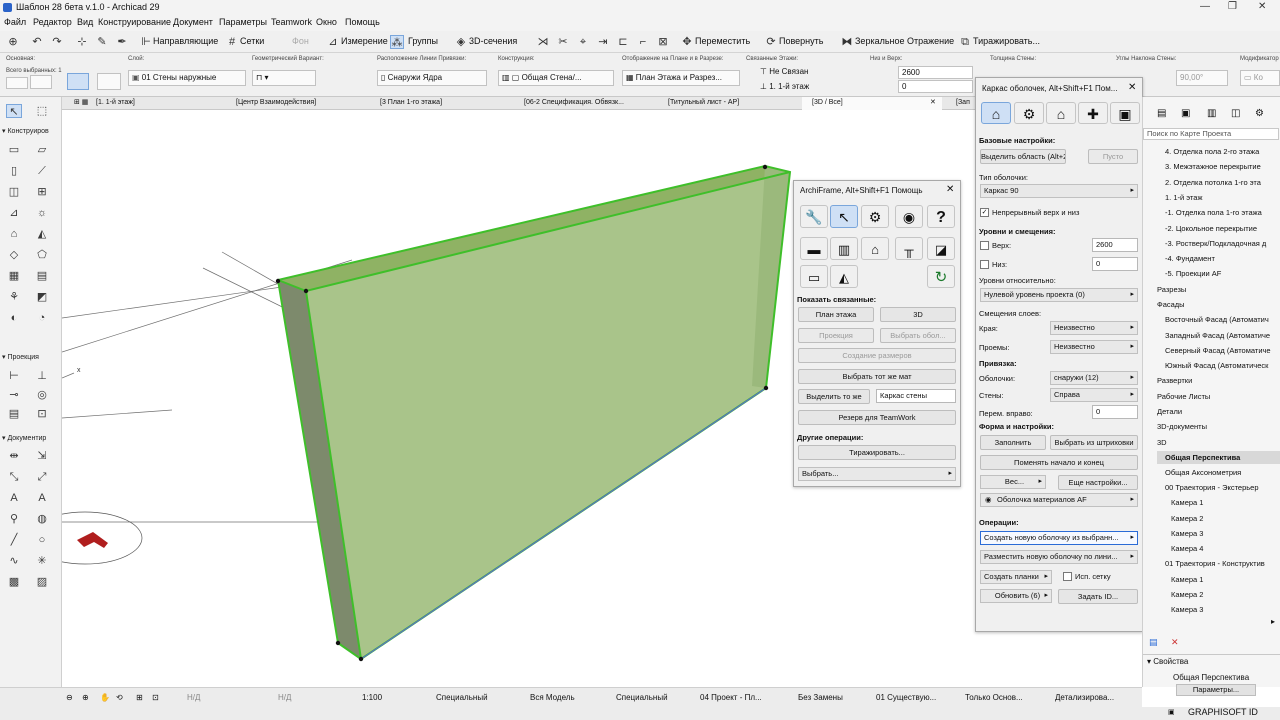 The width and height of the screenshot is (1280, 720). Describe the element at coordinates (1222, 182) in the screenshot. I see `nav-item: 2. Отделка потолка 1-го эта` at that location.